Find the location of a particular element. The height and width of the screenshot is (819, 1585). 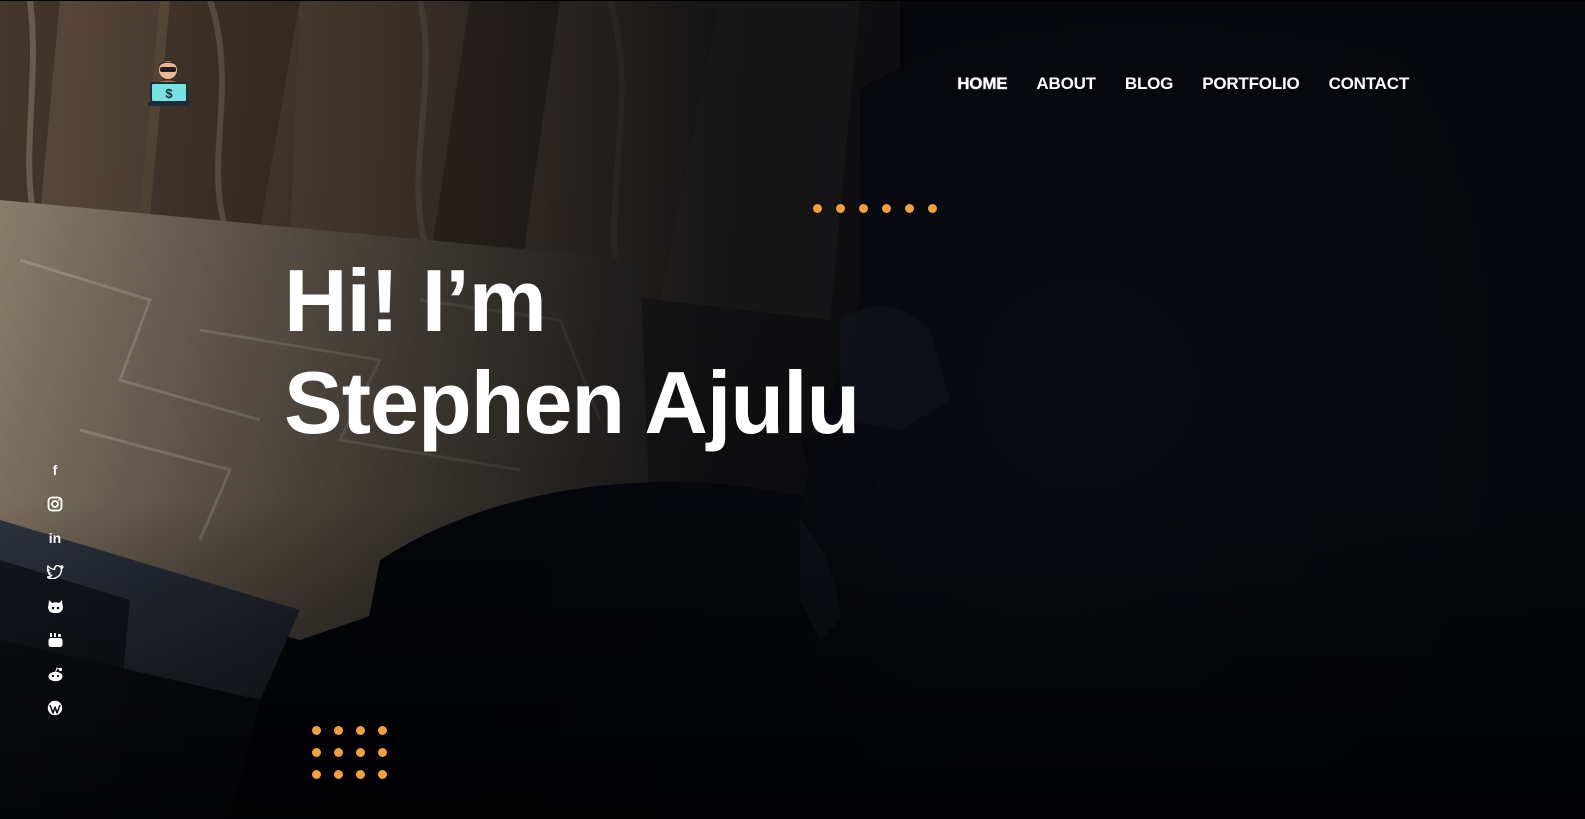

reddit-icon is located at coordinates (55, 673).